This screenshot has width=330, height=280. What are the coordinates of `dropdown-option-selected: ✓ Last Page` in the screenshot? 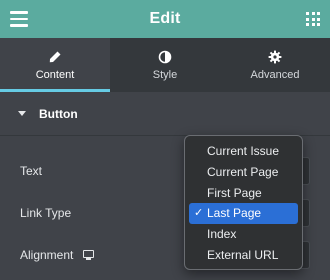 It's located at (243, 214).